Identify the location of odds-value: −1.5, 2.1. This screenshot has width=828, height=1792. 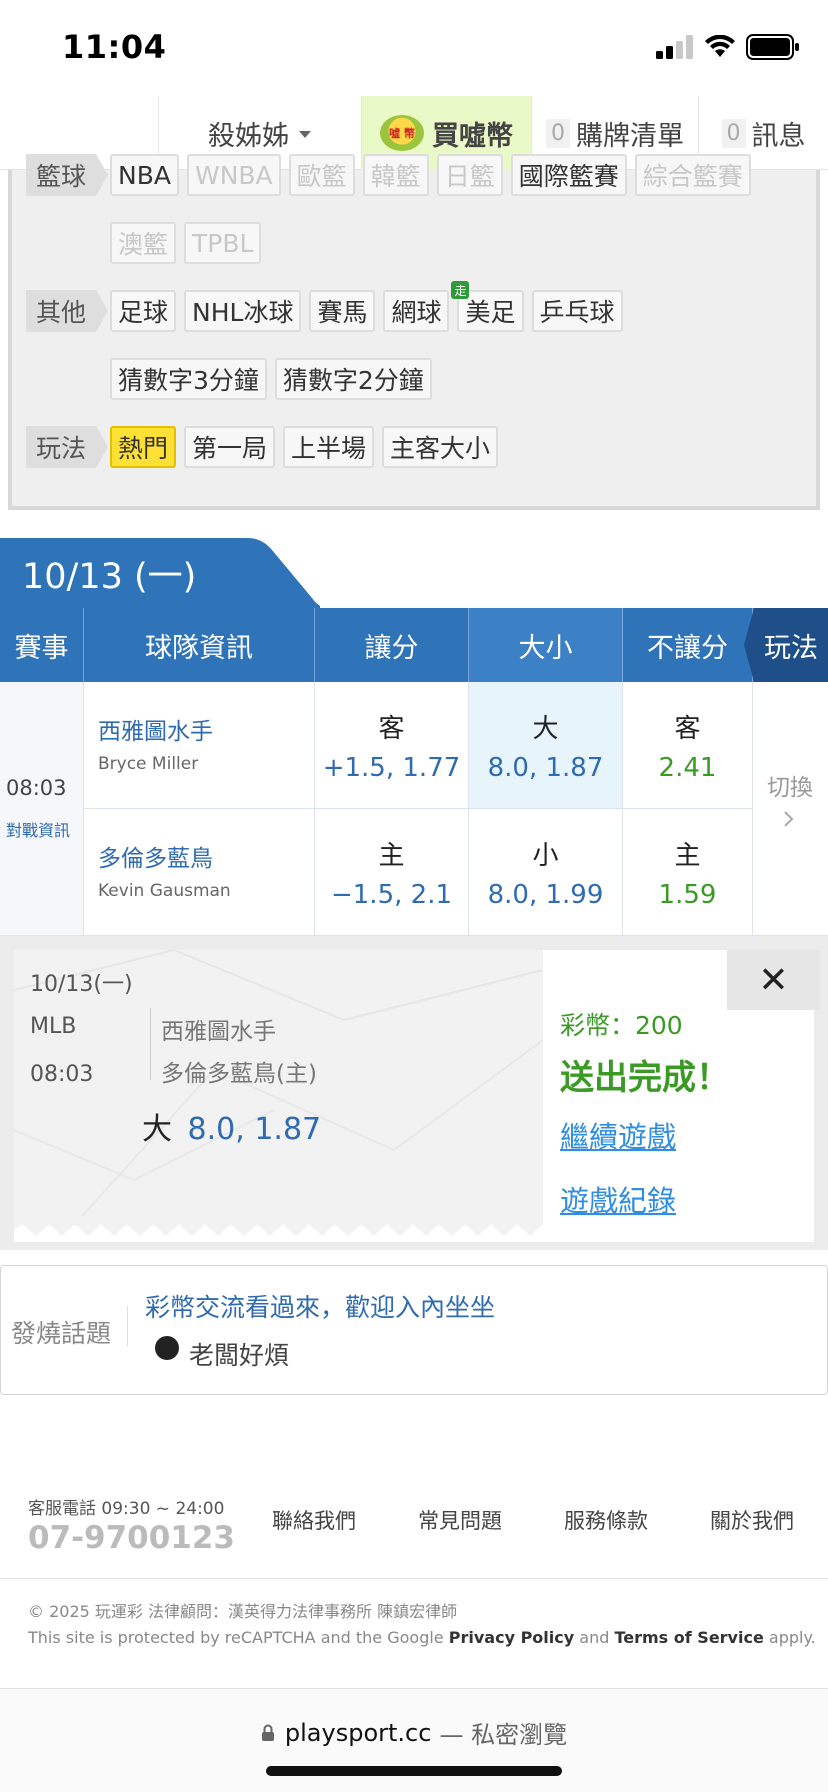
(391, 894).